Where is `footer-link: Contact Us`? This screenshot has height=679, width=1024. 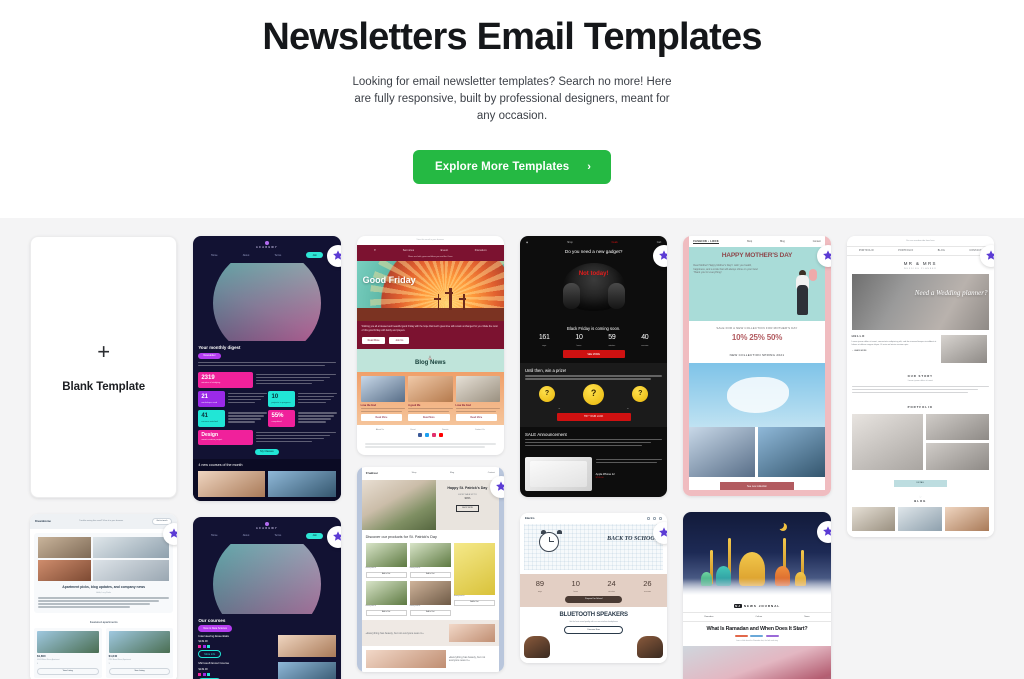
footer-link: Contact Us is located at coordinates (480, 430).